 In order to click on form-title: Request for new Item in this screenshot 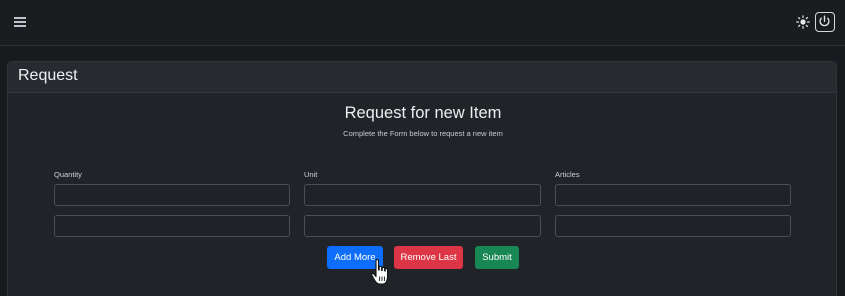, I will do `click(423, 113)`.